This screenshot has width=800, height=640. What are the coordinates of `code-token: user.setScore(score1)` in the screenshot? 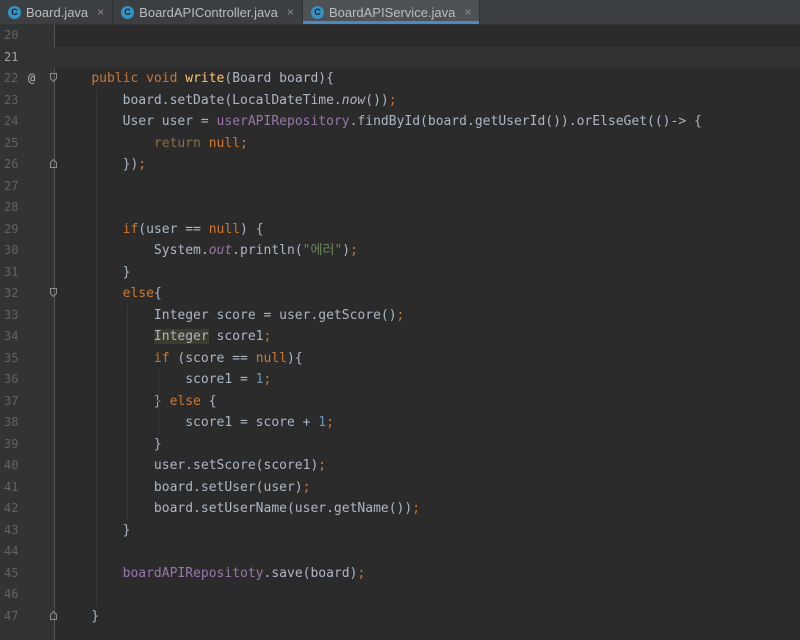 It's located at (189, 465).